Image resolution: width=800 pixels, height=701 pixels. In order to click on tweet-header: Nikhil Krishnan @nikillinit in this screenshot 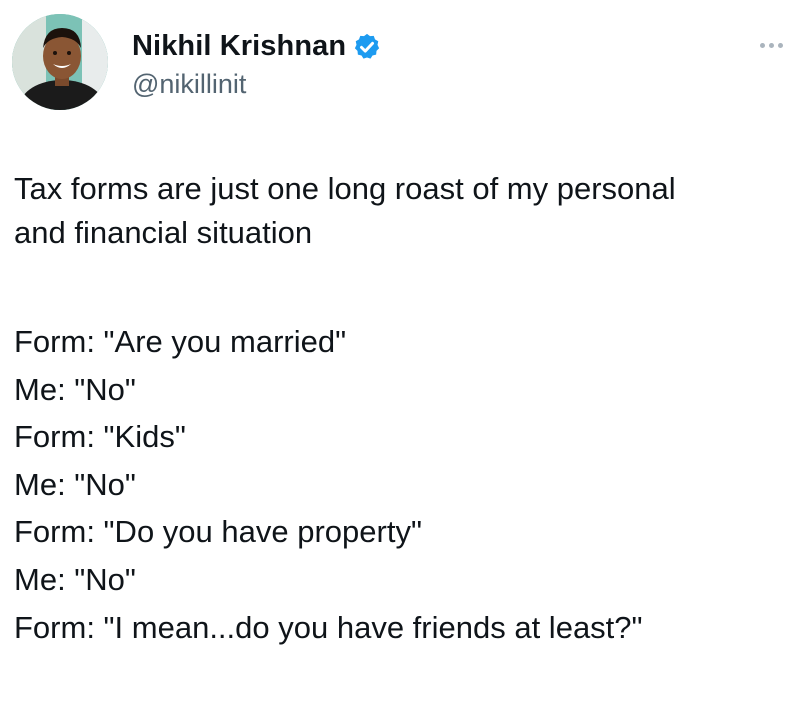, I will do `click(400, 64)`.